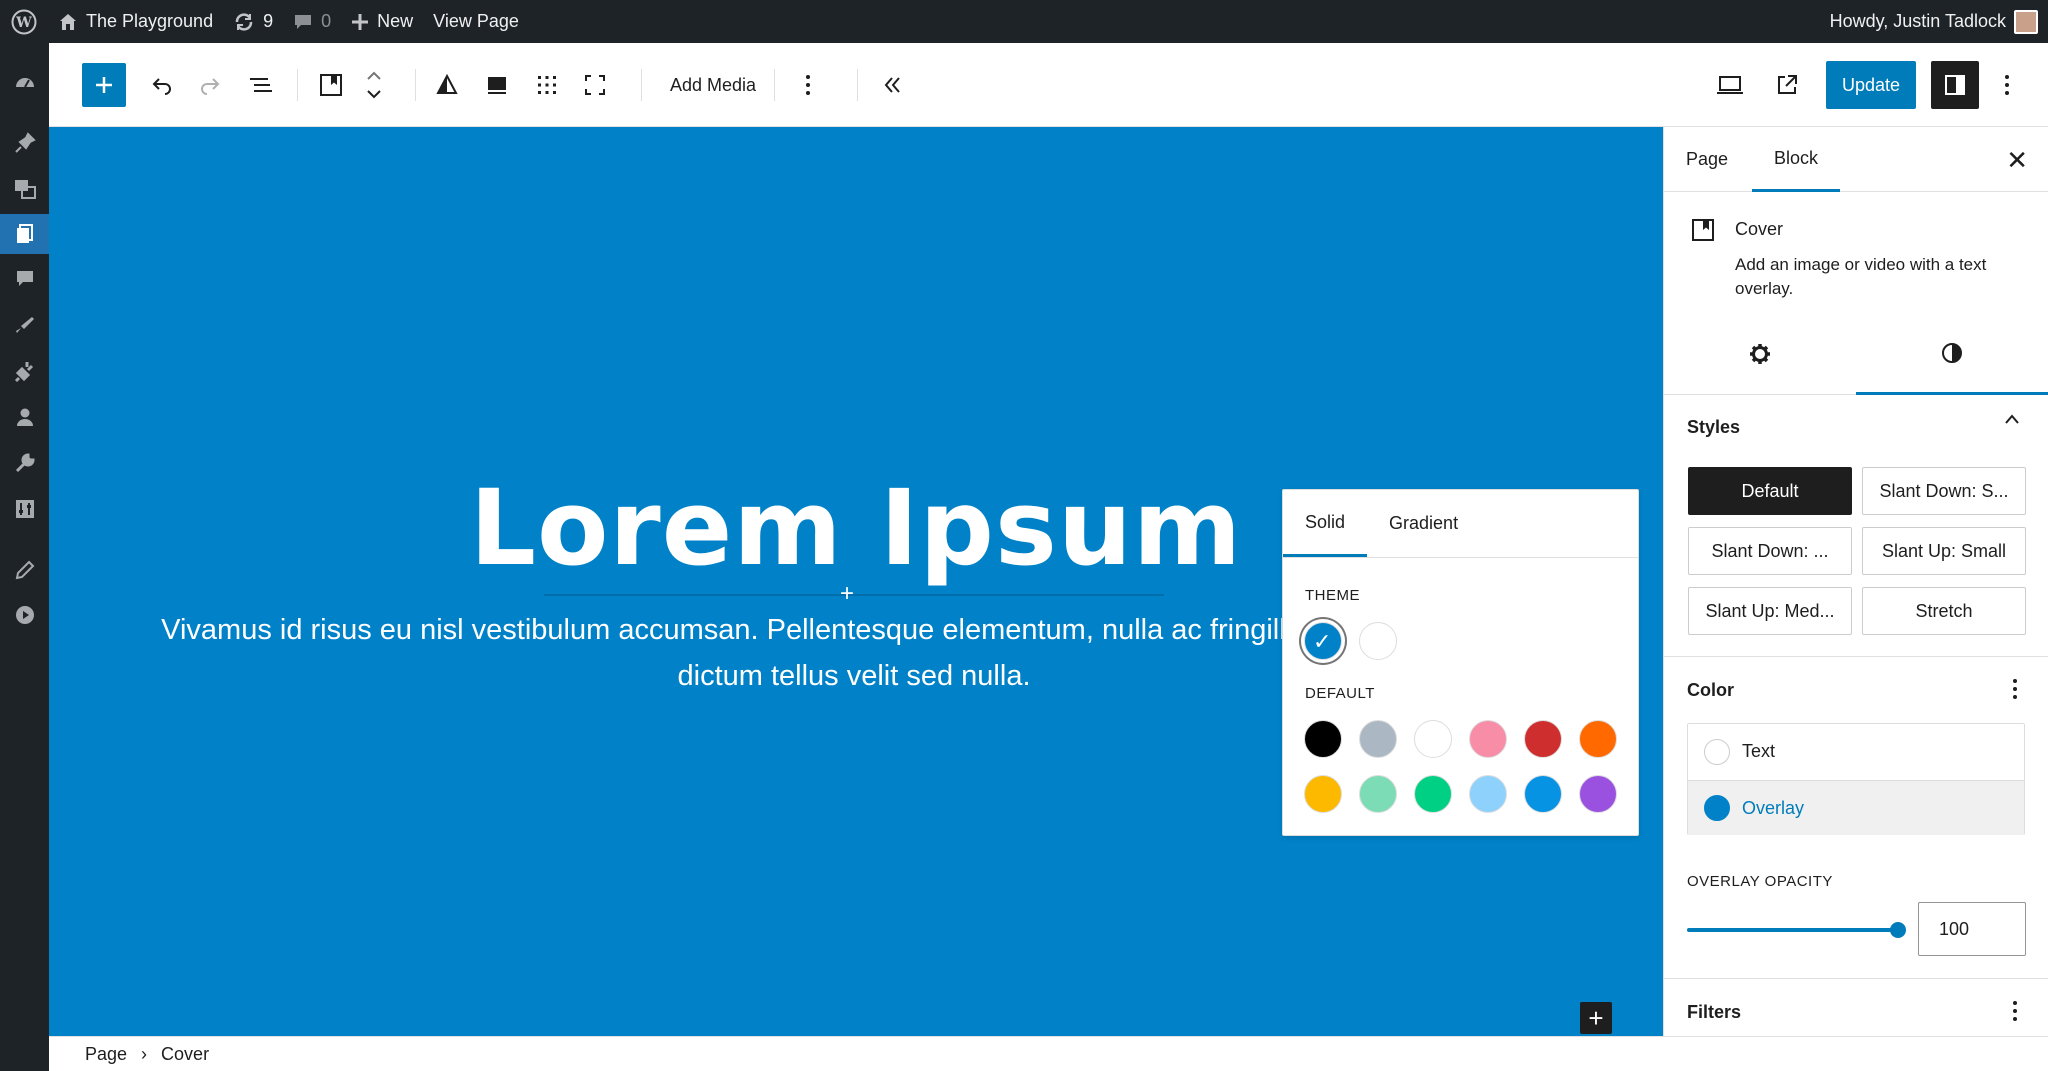  Describe the element at coordinates (1488, 794) in the screenshot. I see `default-swatch-pale-cyan-blue` at that location.